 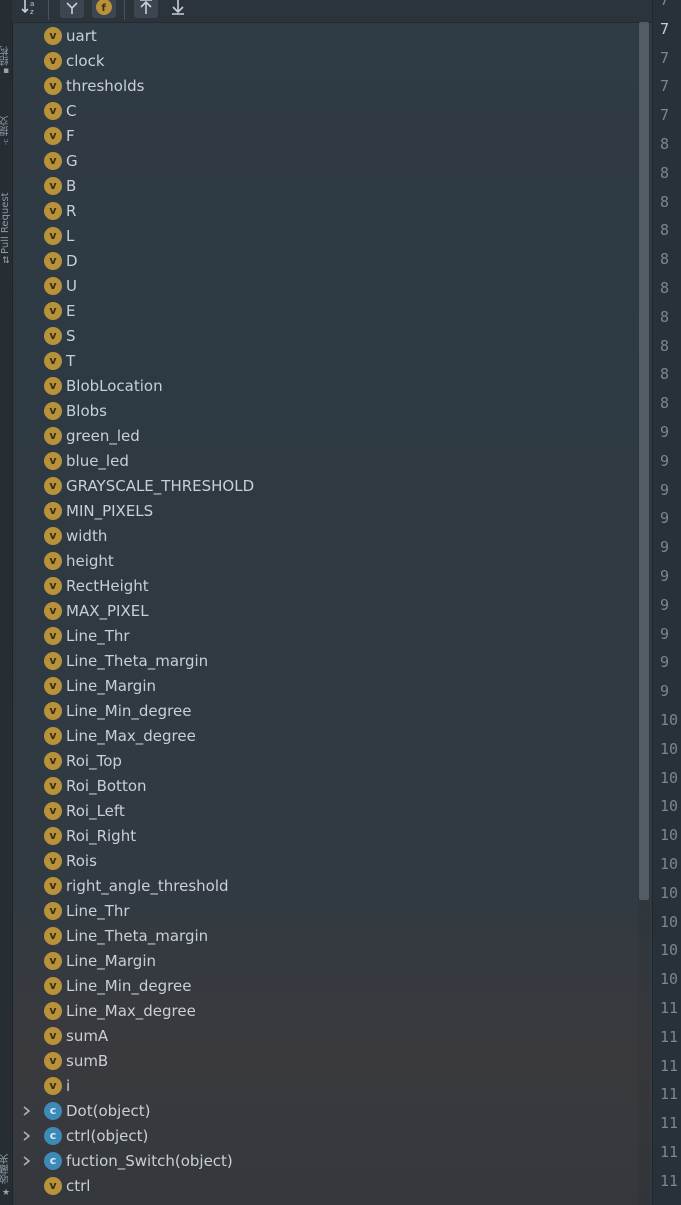 I want to click on line-number: 8, so click(x=665, y=288).